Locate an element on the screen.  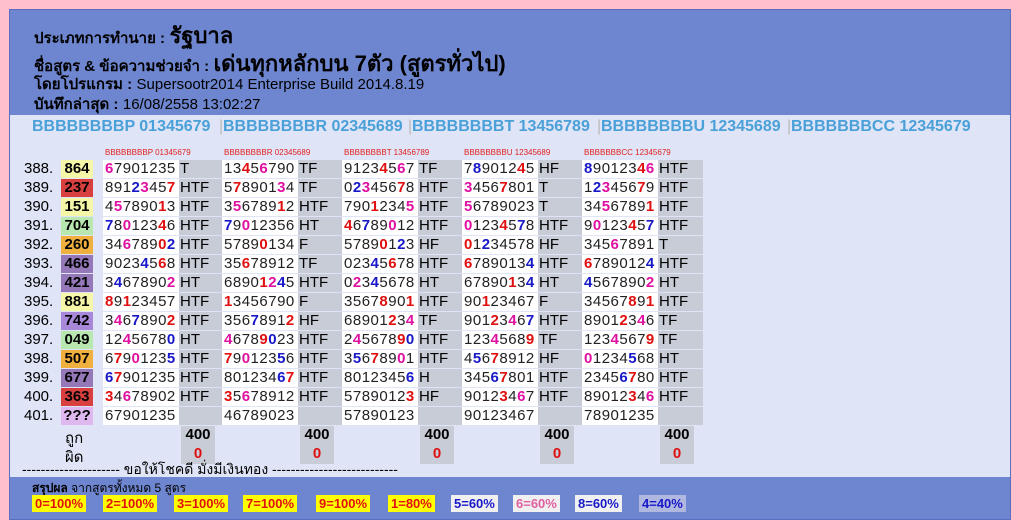
summary-title-bold: สรุปผล is located at coordinates (50, 488).